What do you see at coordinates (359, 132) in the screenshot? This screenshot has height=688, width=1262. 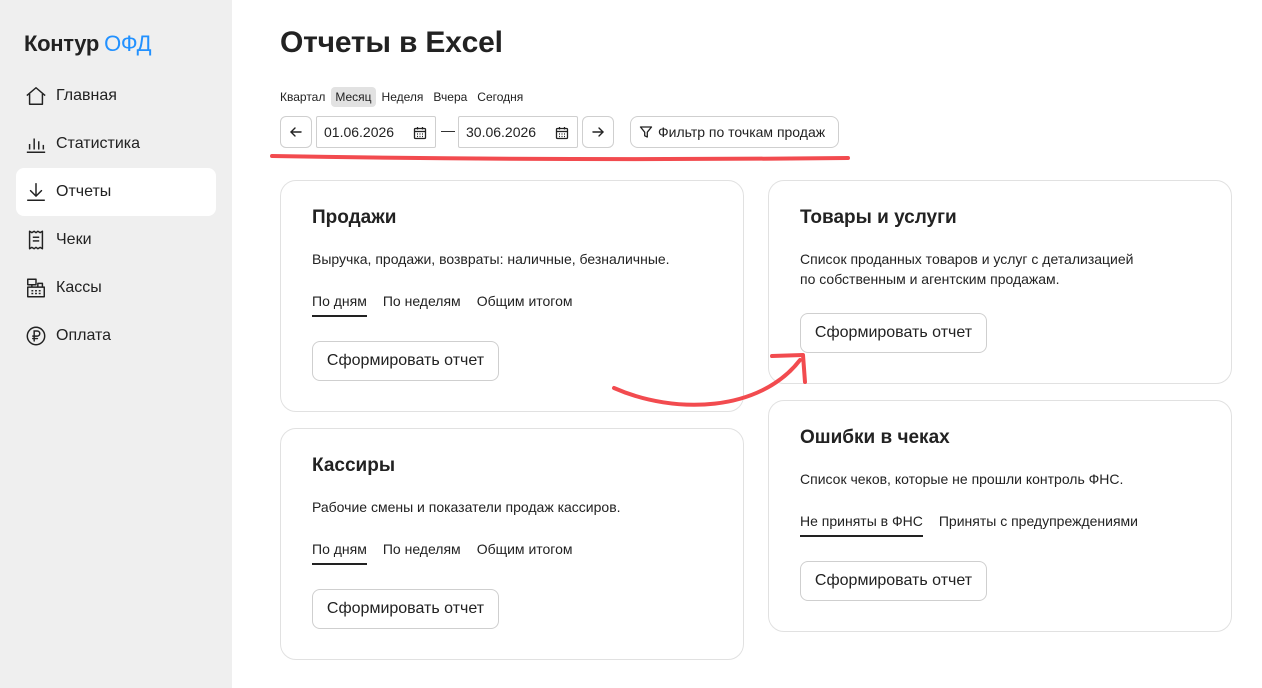 I see `date-from-value: 01.06.2026` at bounding box center [359, 132].